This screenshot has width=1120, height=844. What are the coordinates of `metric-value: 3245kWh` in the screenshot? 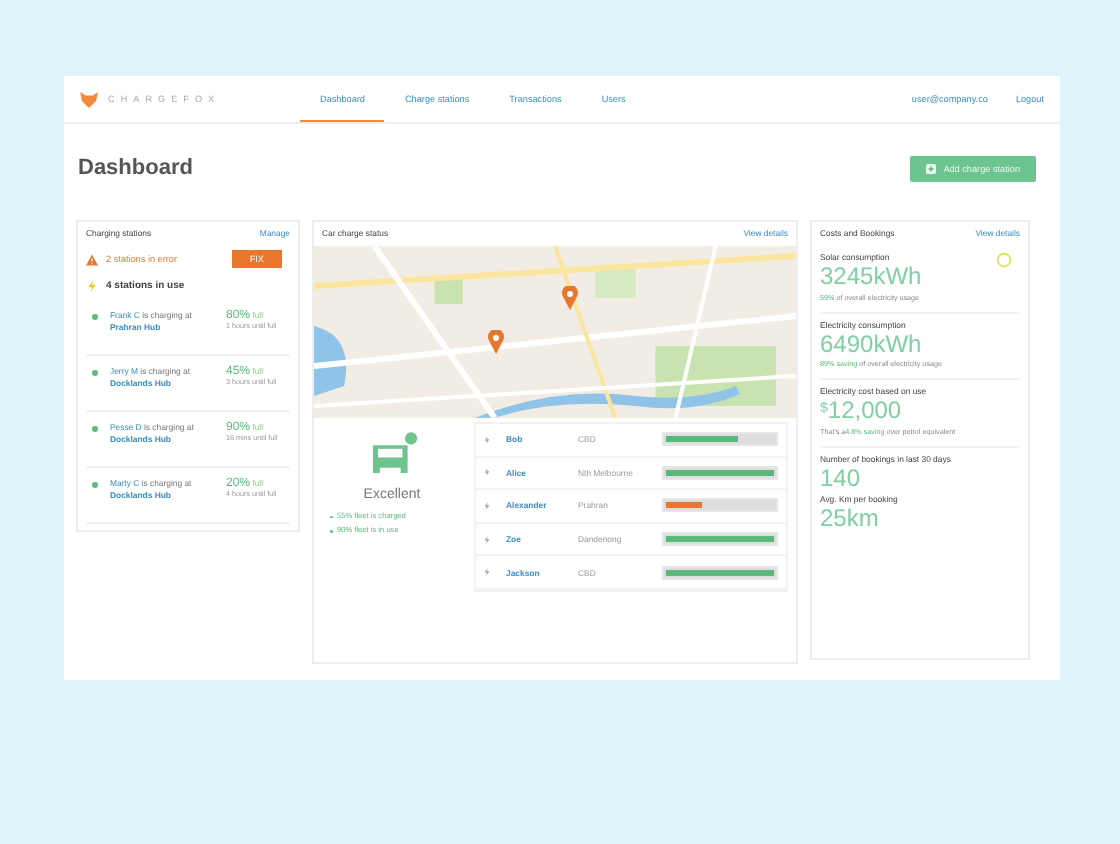 It's located at (872, 278).